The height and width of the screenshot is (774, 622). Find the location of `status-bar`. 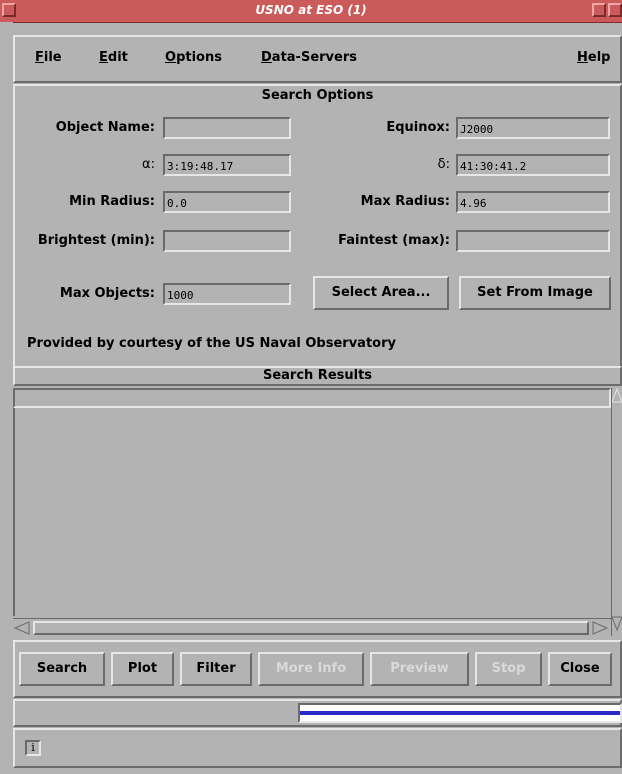

status-bar is located at coordinates (317, 748).